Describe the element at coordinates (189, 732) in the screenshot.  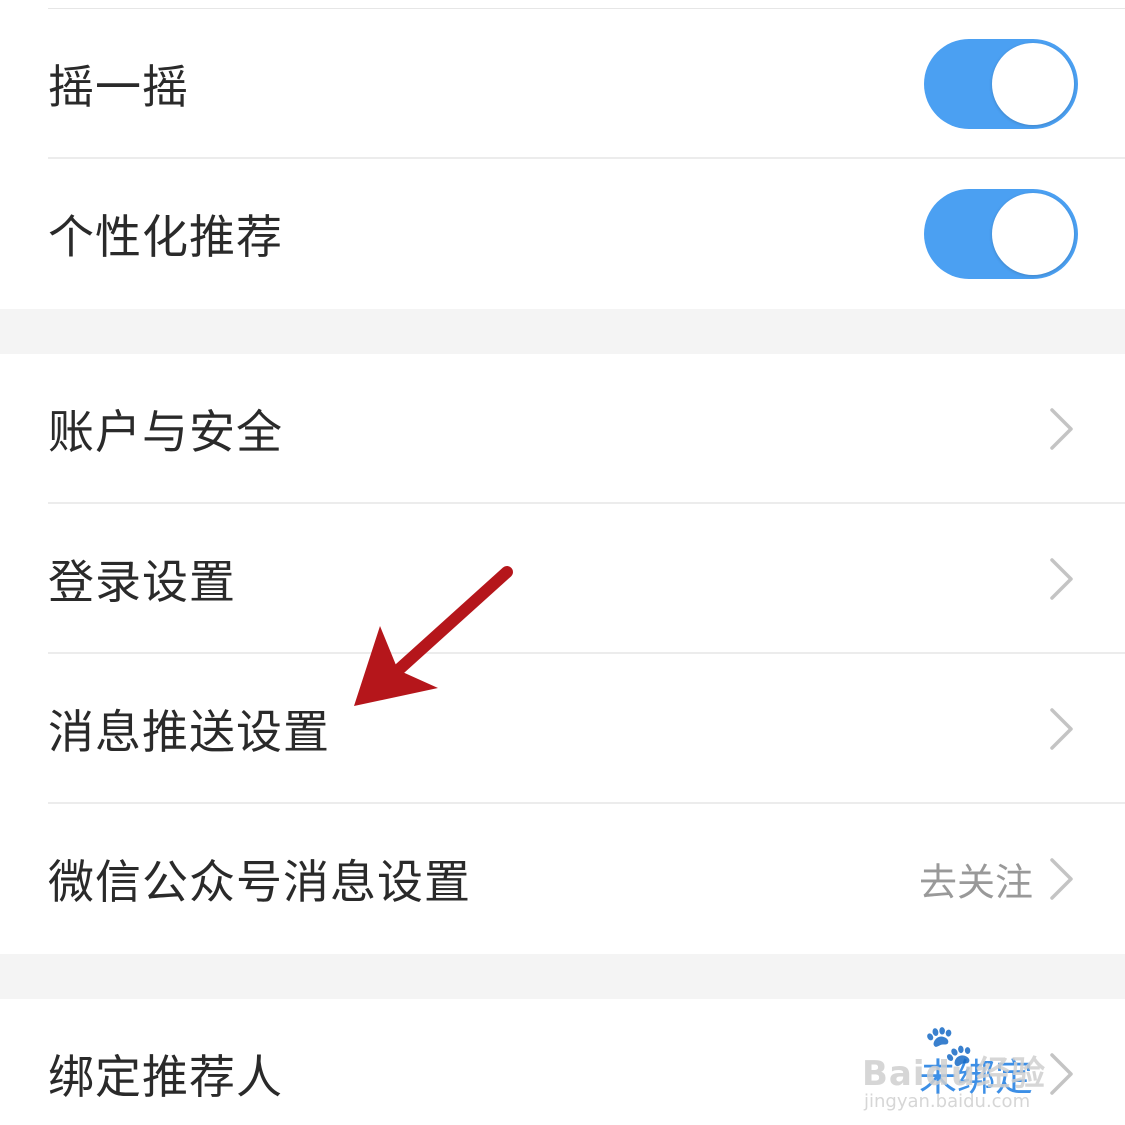
I see `setting-label: 消息推送设置` at that location.